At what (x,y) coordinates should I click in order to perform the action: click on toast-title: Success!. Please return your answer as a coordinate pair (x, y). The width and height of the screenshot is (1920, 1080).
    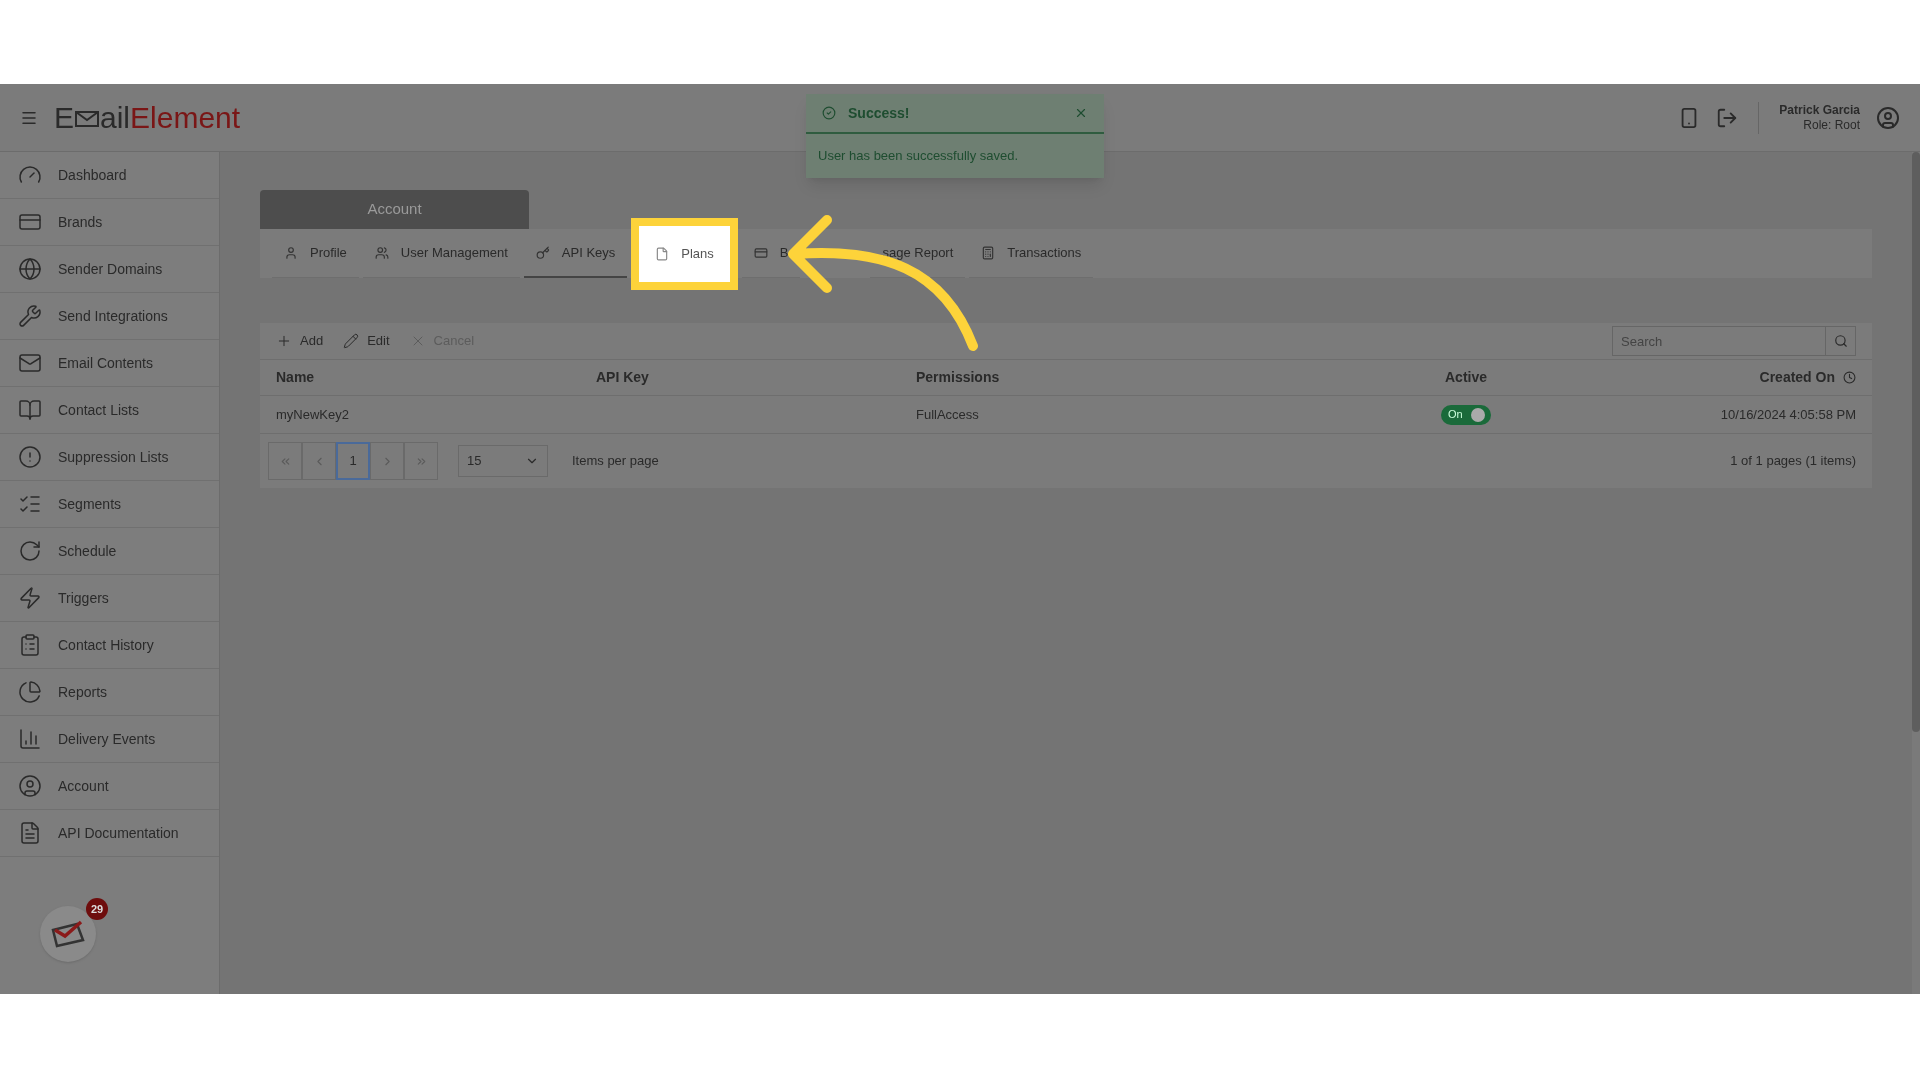
    Looking at the image, I should click on (879, 113).